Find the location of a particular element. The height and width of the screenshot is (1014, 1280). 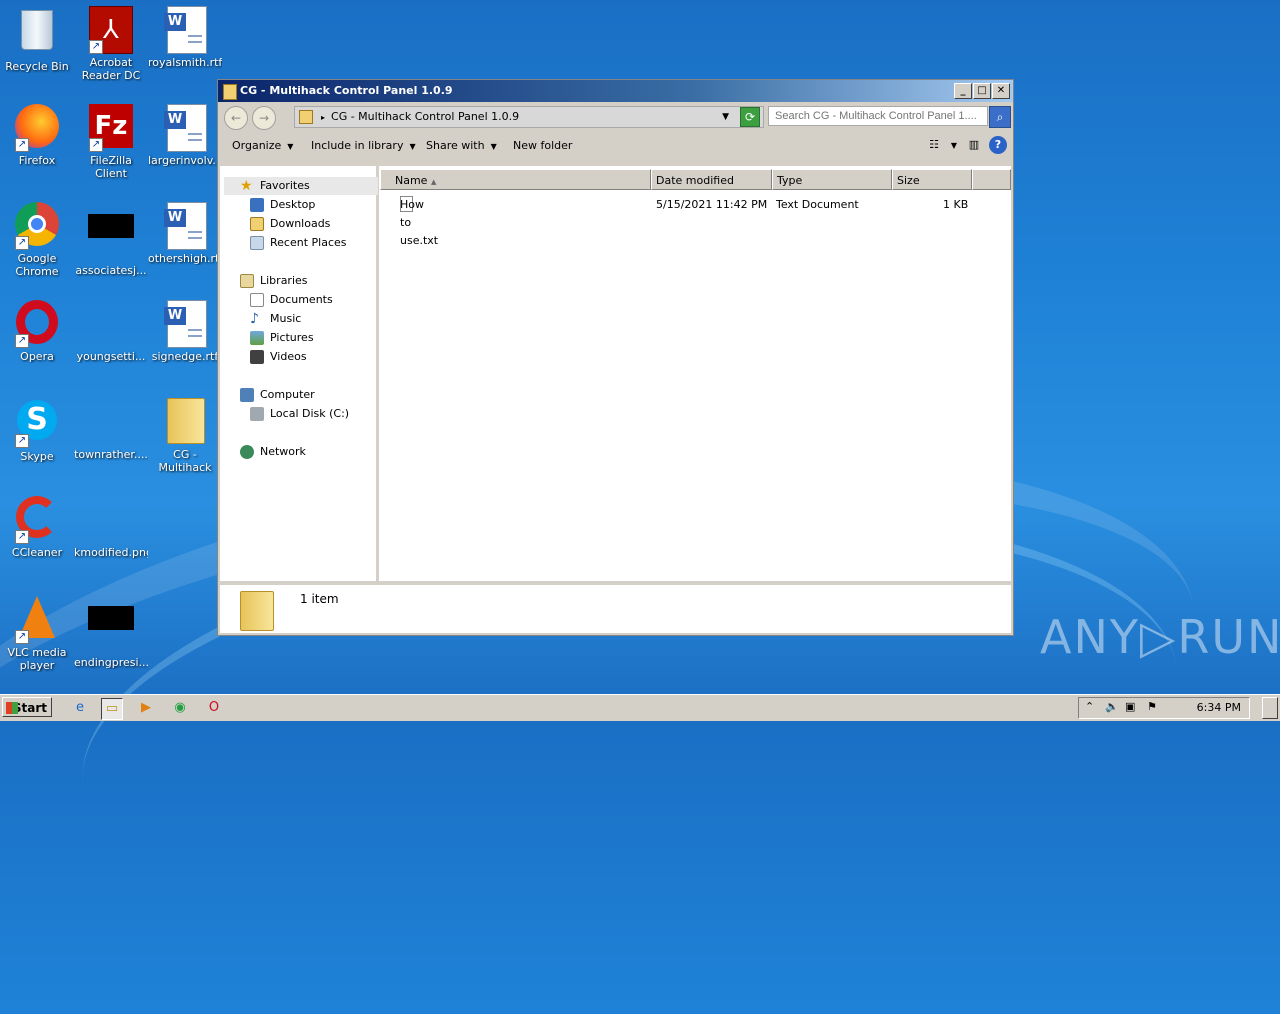

minimize-button: _ is located at coordinates (963, 91).